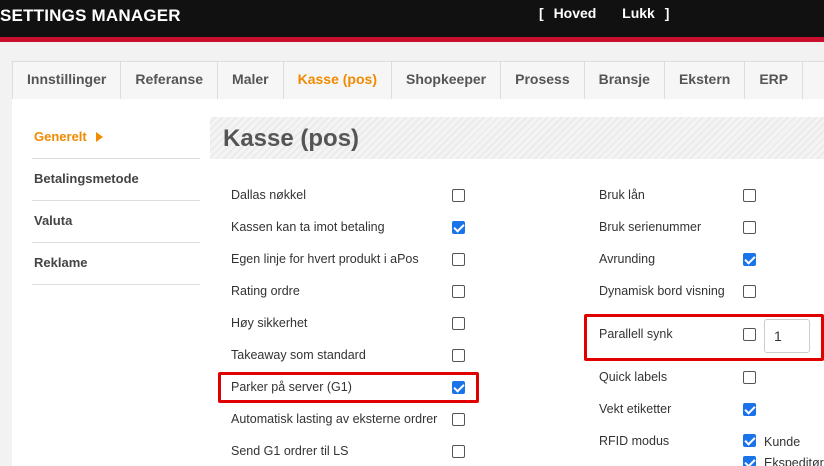 The height and width of the screenshot is (466, 824). Describe the element at coordinates (99, 137) in the screenshot. I see `arrow-right-icon` at that location.